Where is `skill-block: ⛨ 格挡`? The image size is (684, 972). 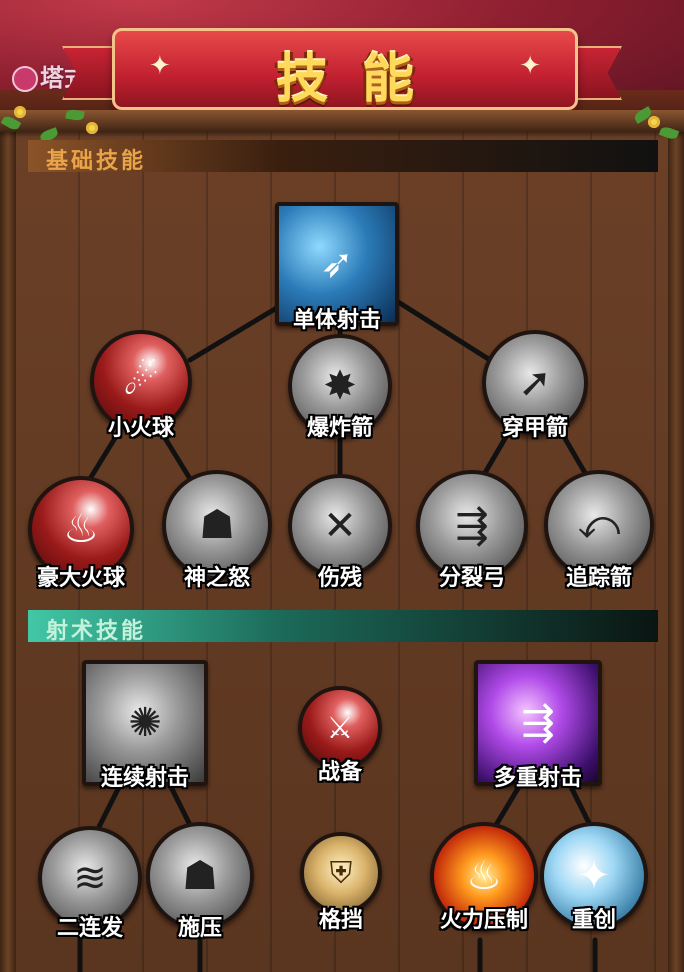
skill-block: ⛨ 格挡 is located at coordinates (341, 882).